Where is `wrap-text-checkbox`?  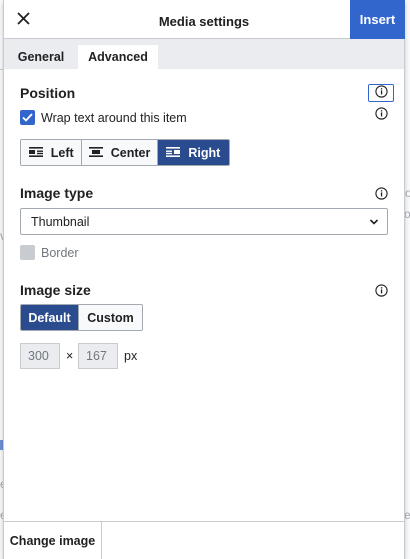
wrap-text-checkbox is located at coordinates (27, 117).